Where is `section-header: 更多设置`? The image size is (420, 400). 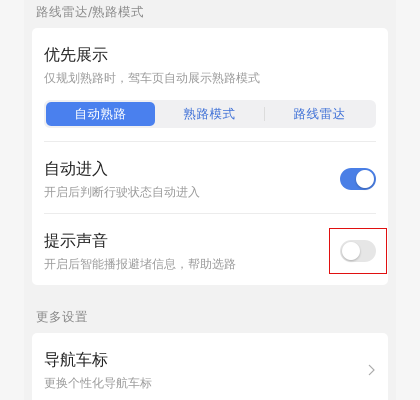
section-header: 更多设置 is located at coordinates (62, 317).